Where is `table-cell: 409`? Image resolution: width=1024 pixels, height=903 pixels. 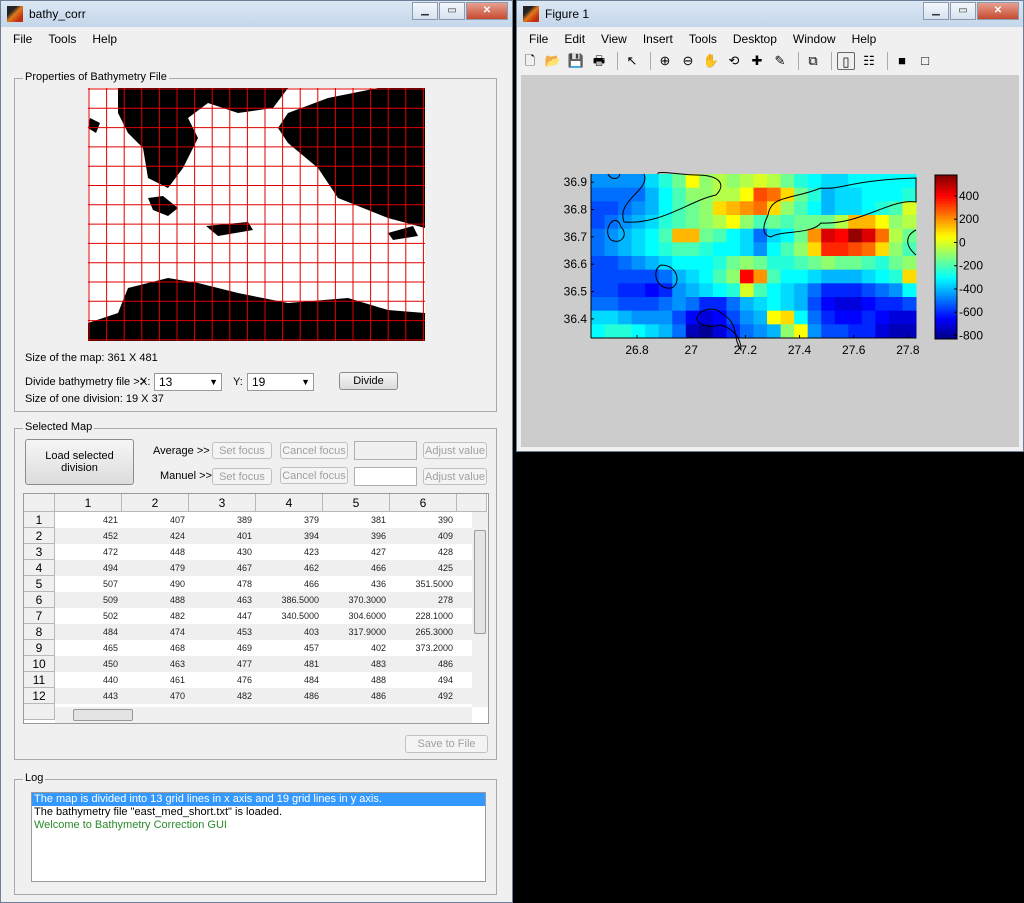
table-cell: 409 is located at coordinates (423, 536).